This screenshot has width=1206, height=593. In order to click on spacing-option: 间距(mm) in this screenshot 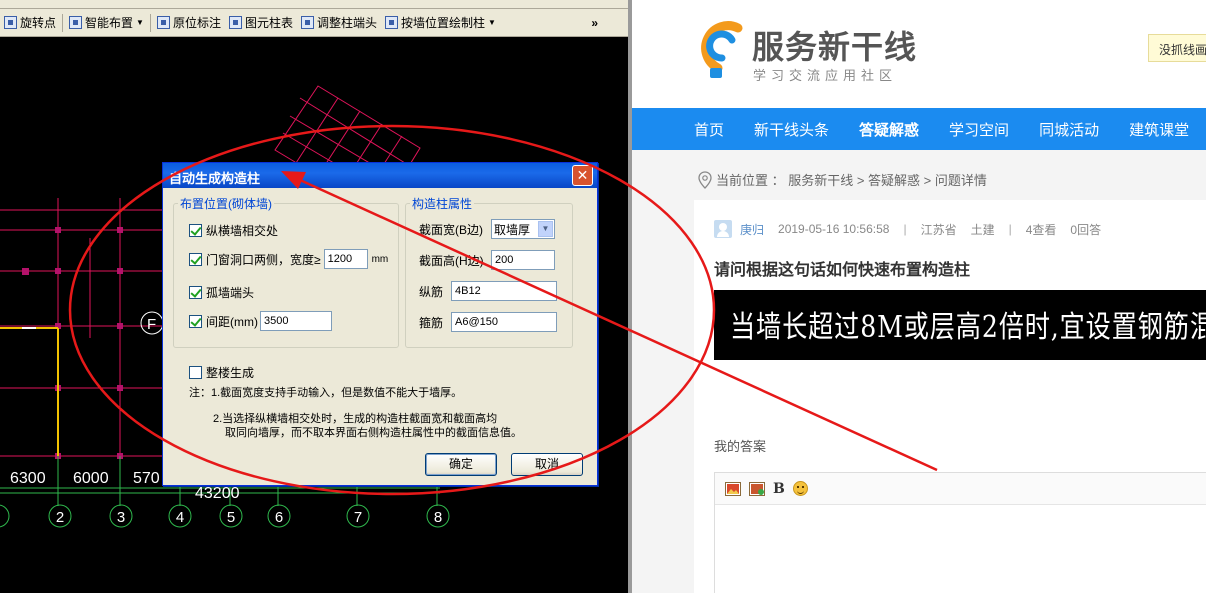, I will do `click(260, 321)`.